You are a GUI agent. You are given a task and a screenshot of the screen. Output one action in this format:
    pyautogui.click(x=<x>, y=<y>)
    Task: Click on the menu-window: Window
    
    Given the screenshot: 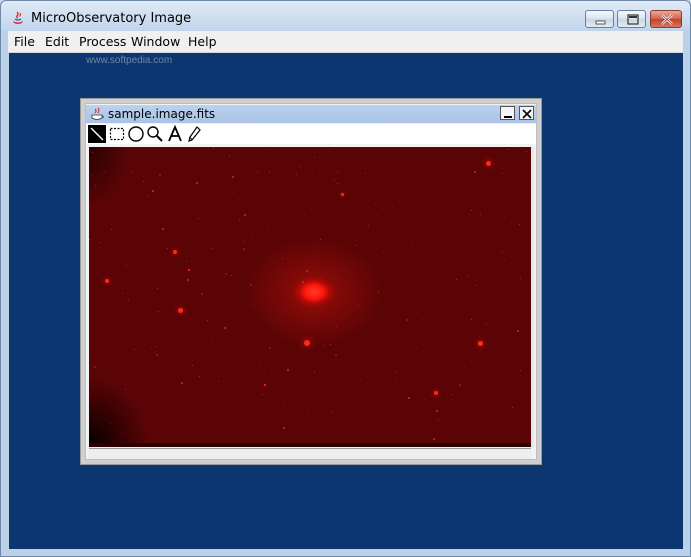 What is the action you would take?
    pyautogui.click(x=155, y=41)
    